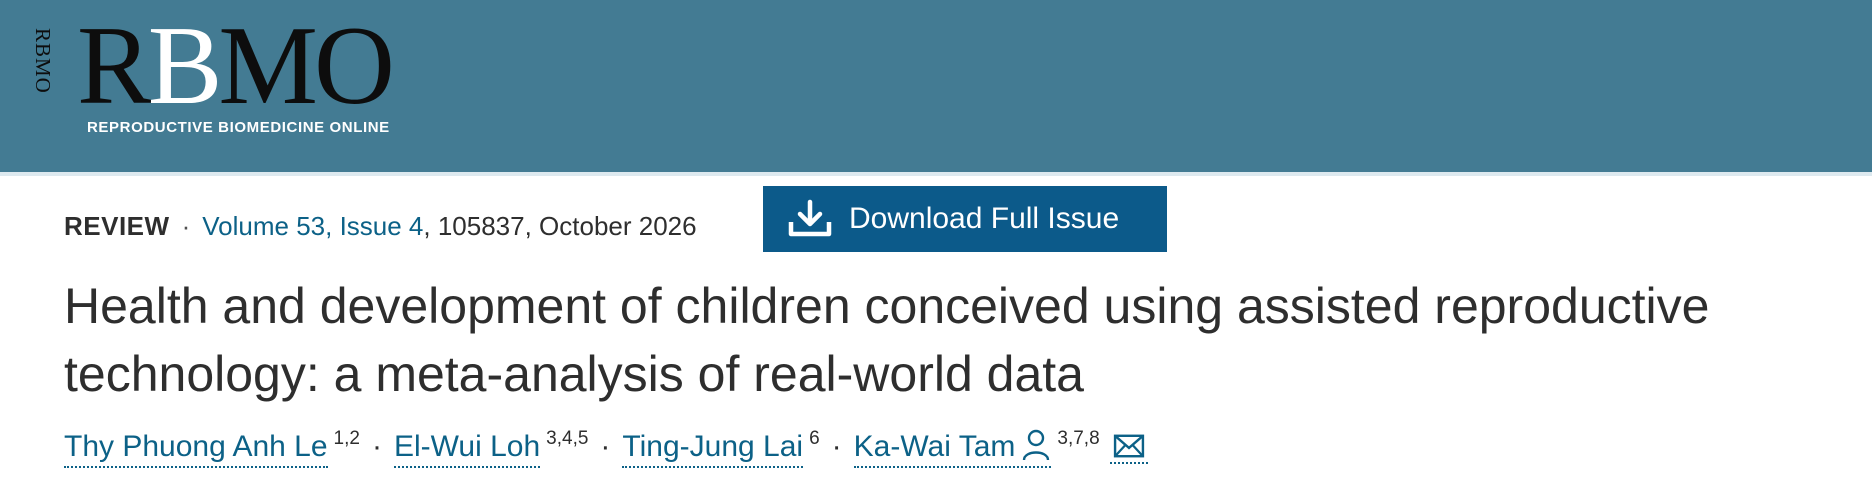 The width and height of the screenshot is (1872, 497). What do you see at coordinates (43, 61) in the screenshot?
I see `vertical-logo: RBMO` at bounding box center [43, 61].